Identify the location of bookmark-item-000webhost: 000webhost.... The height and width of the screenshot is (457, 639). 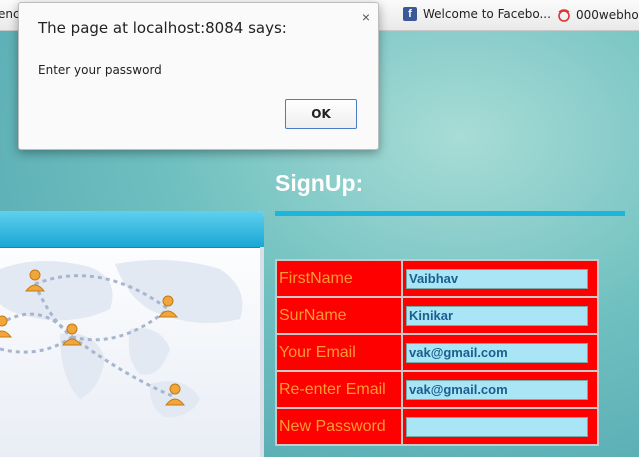
(597, 15).